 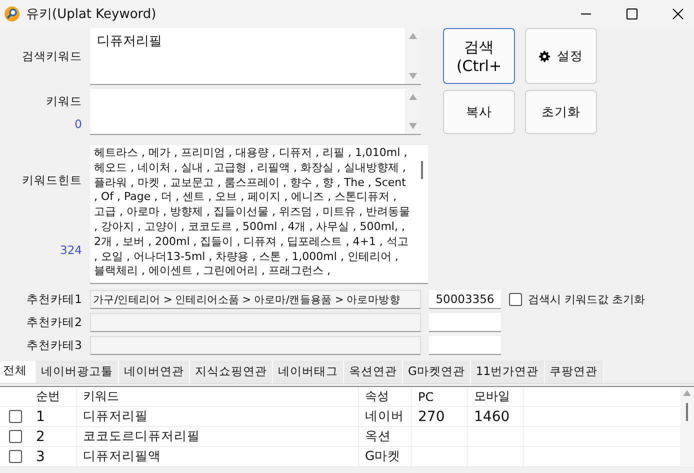 I want to click on gear-icon, so click(x=544, y=56).